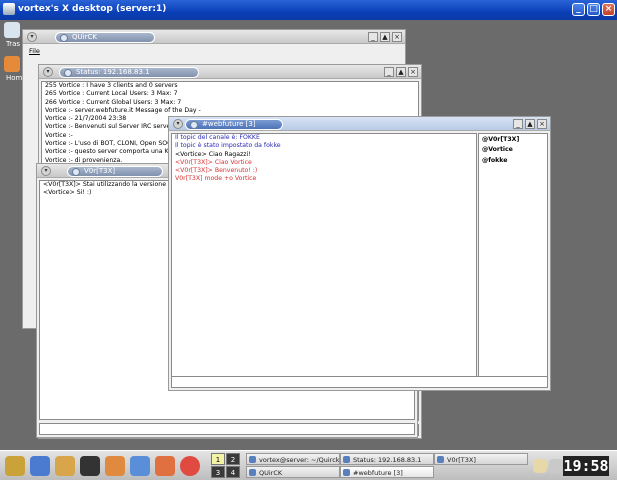 The height and width of the screenshot is (480, 617). Describe the element at coordinates (15, 466) in the screenshot. I see `kde-menu-icon` at that location.